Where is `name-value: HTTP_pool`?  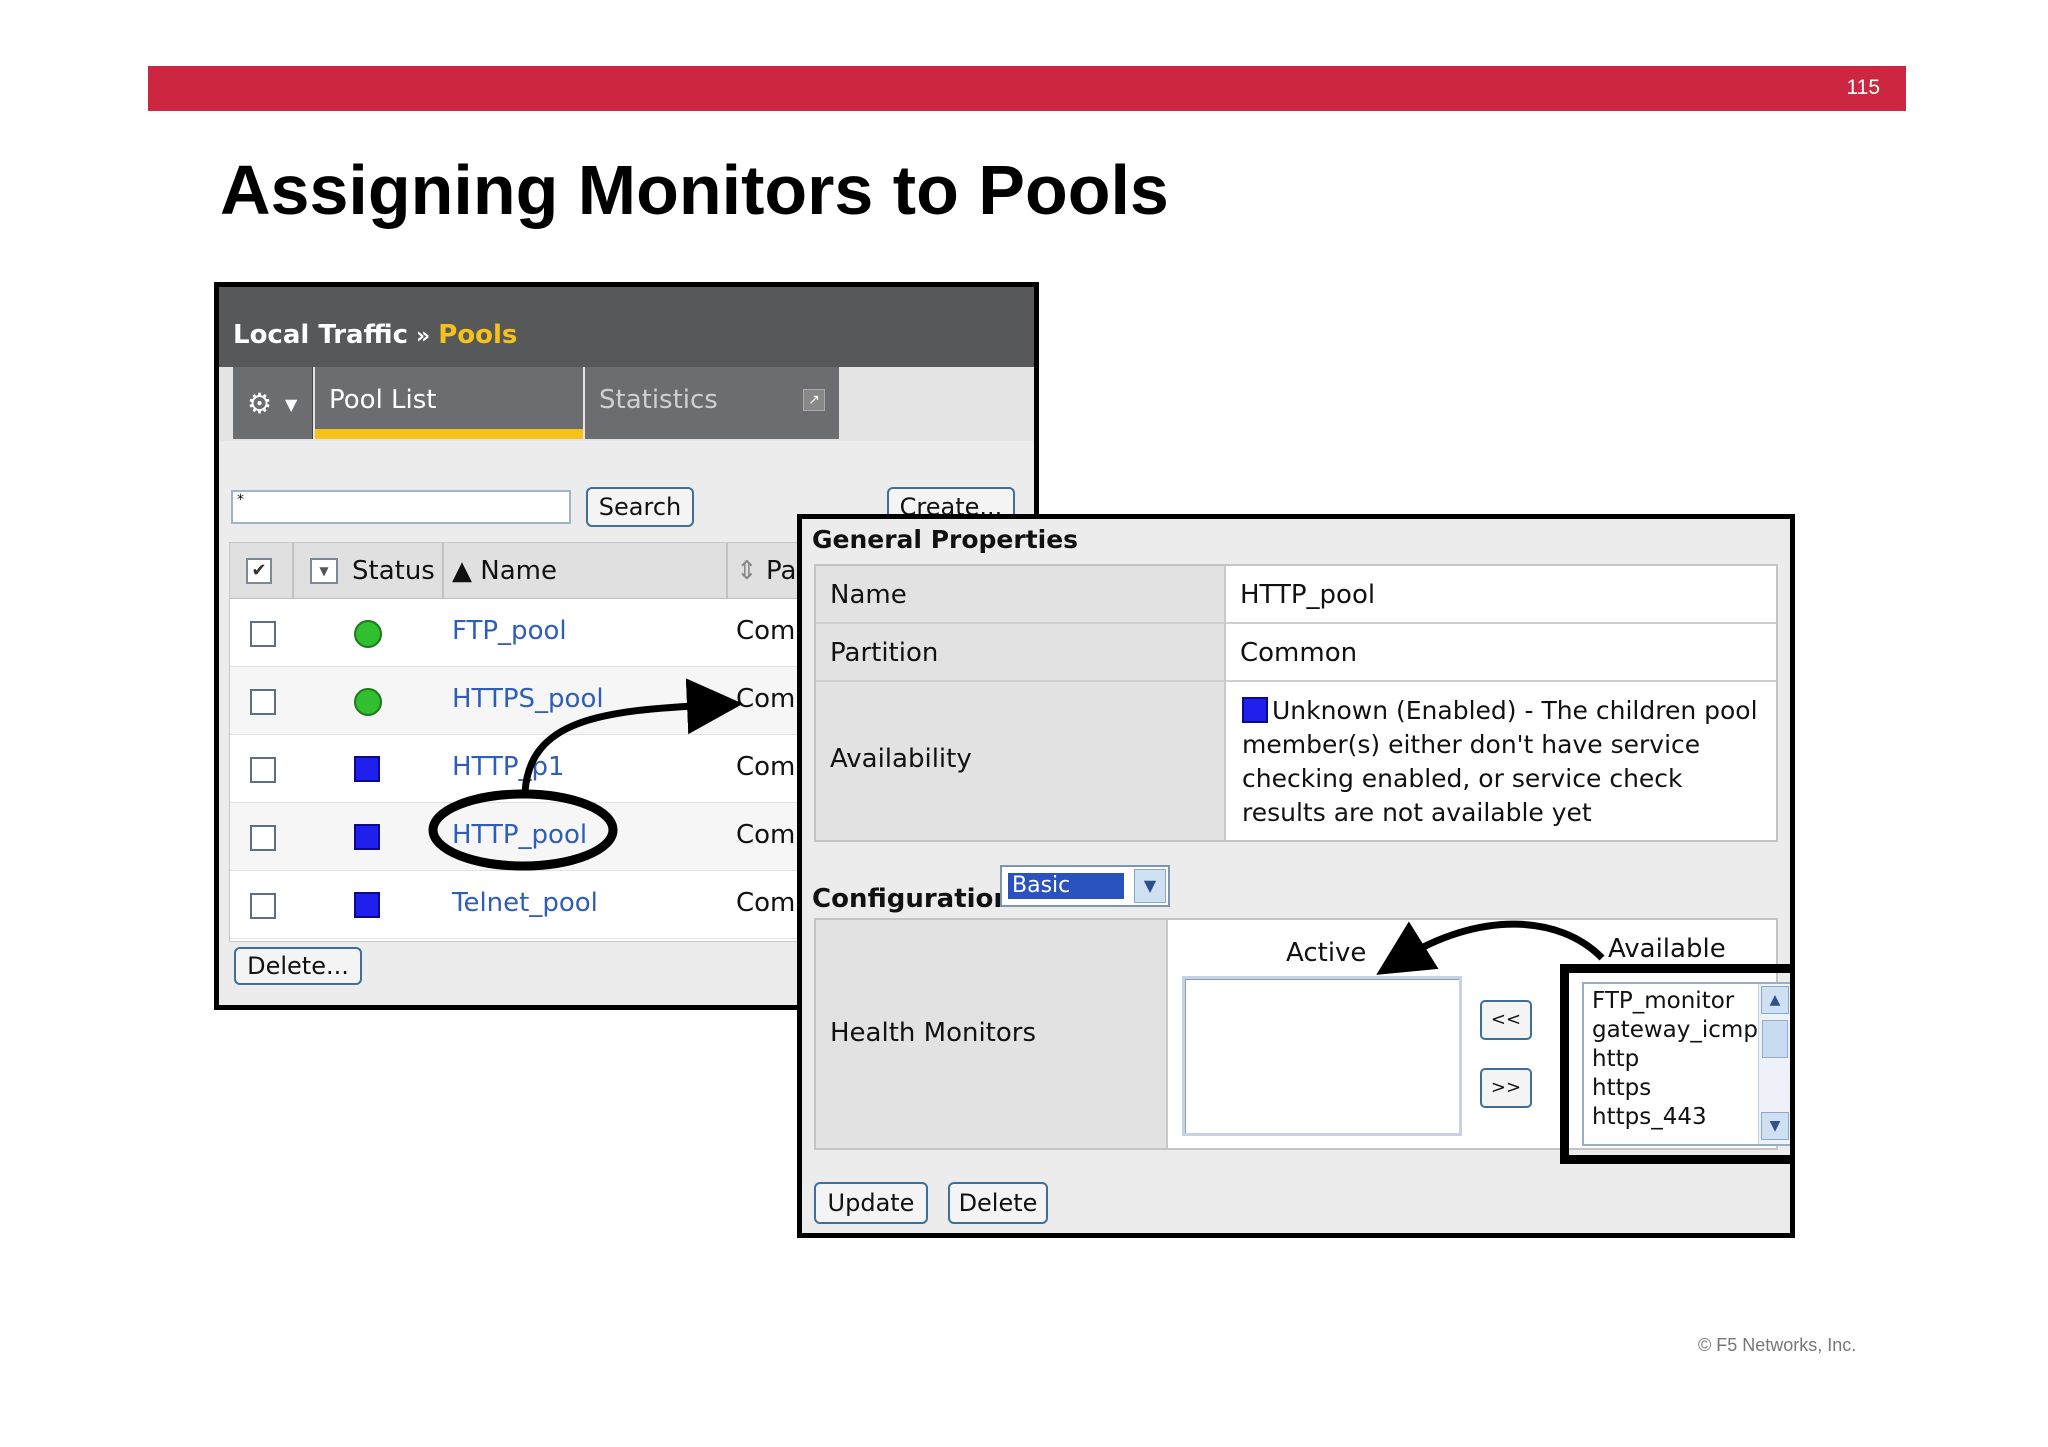 name-value: HTTP_pool is located at coordinates (1308, 595).